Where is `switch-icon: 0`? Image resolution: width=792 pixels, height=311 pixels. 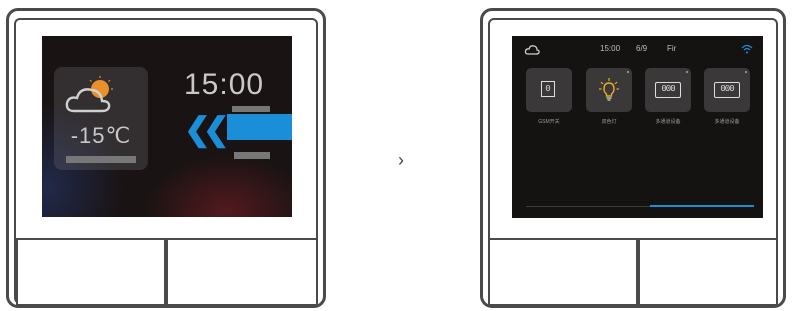 switch-icon: 0 is located at coordinates (548, 89).